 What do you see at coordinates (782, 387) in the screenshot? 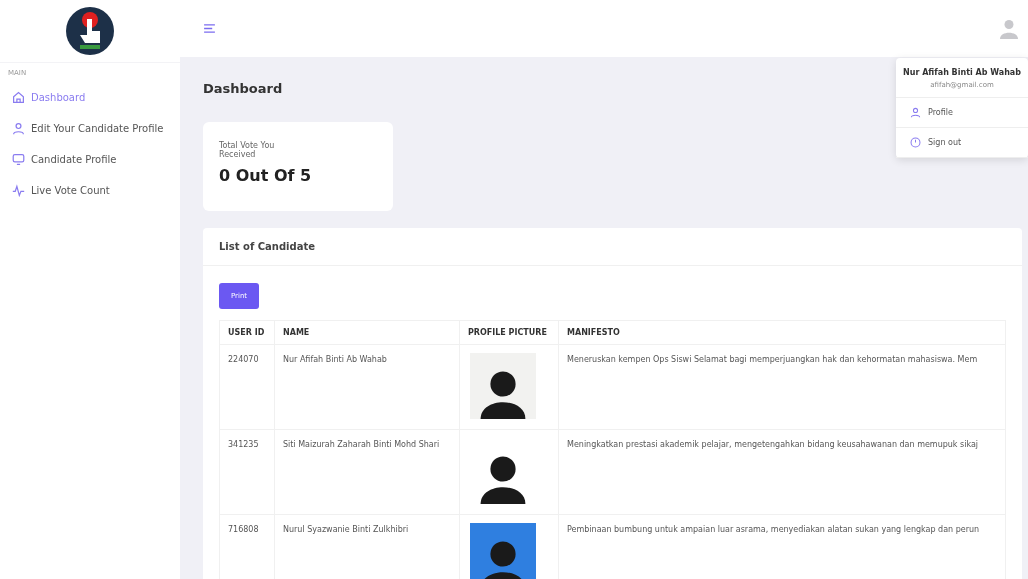
I see `table-cell: Meneruskan kempen Ops Siswi Selamat bagi memperjuangkan hak dan kehormatan mahasiswa. Mem` at bounding box center [782, 387].